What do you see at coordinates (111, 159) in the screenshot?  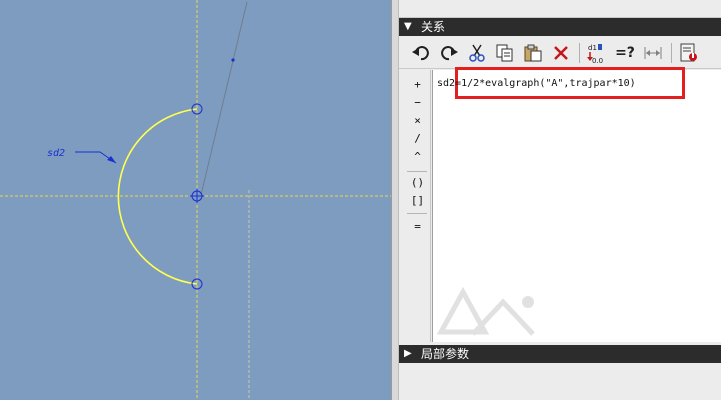 I see `leader-arrow` at bounding box center [111, 159].